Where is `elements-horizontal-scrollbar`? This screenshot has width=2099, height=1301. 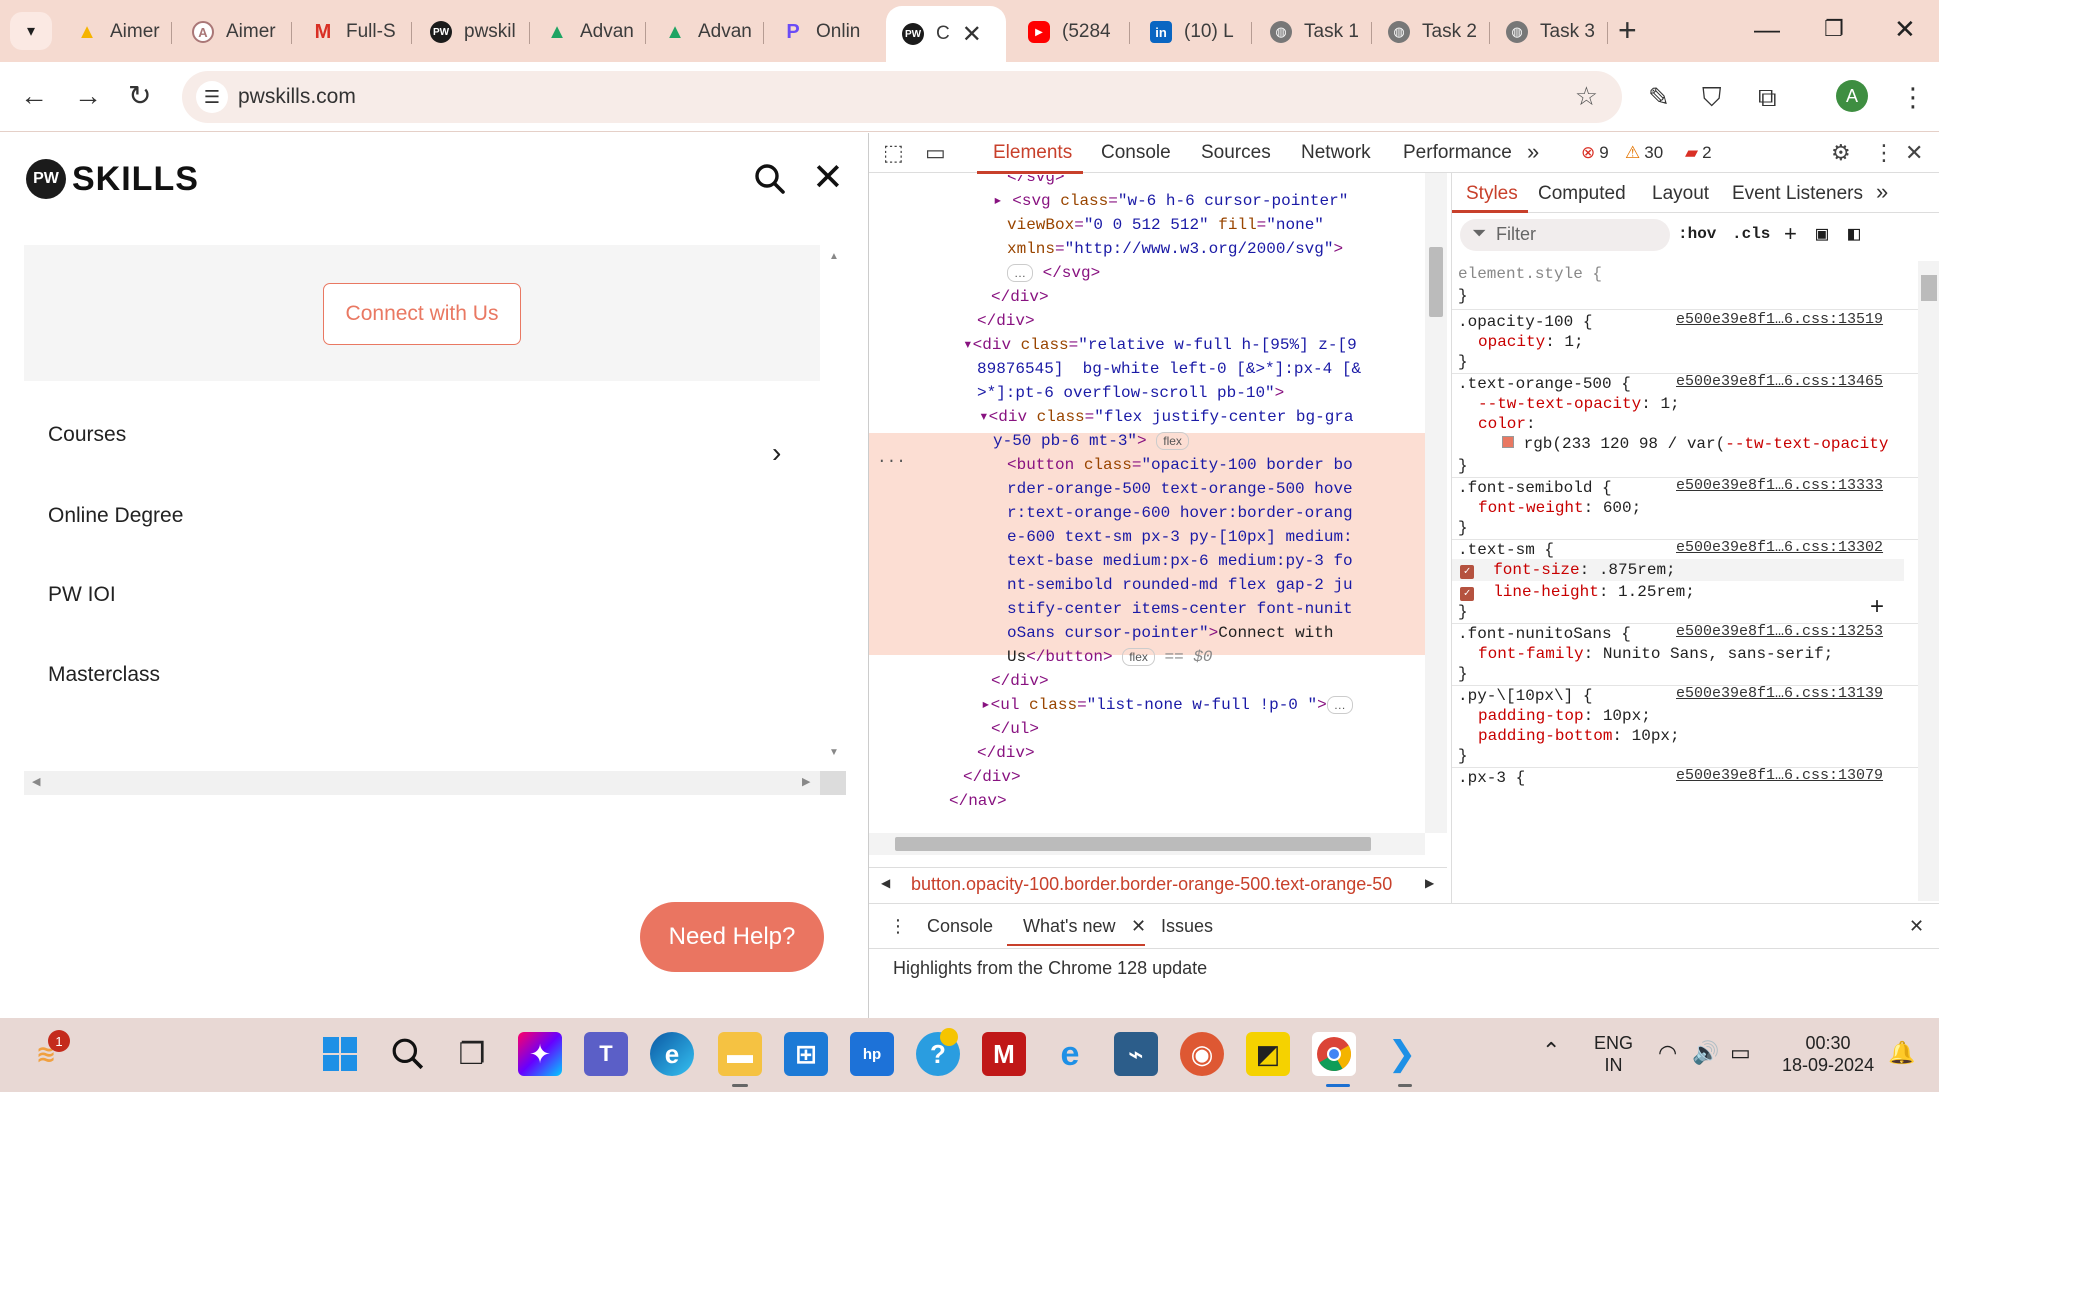
elements-horizontal-scrollbar is located at coordinates (1147, 844).